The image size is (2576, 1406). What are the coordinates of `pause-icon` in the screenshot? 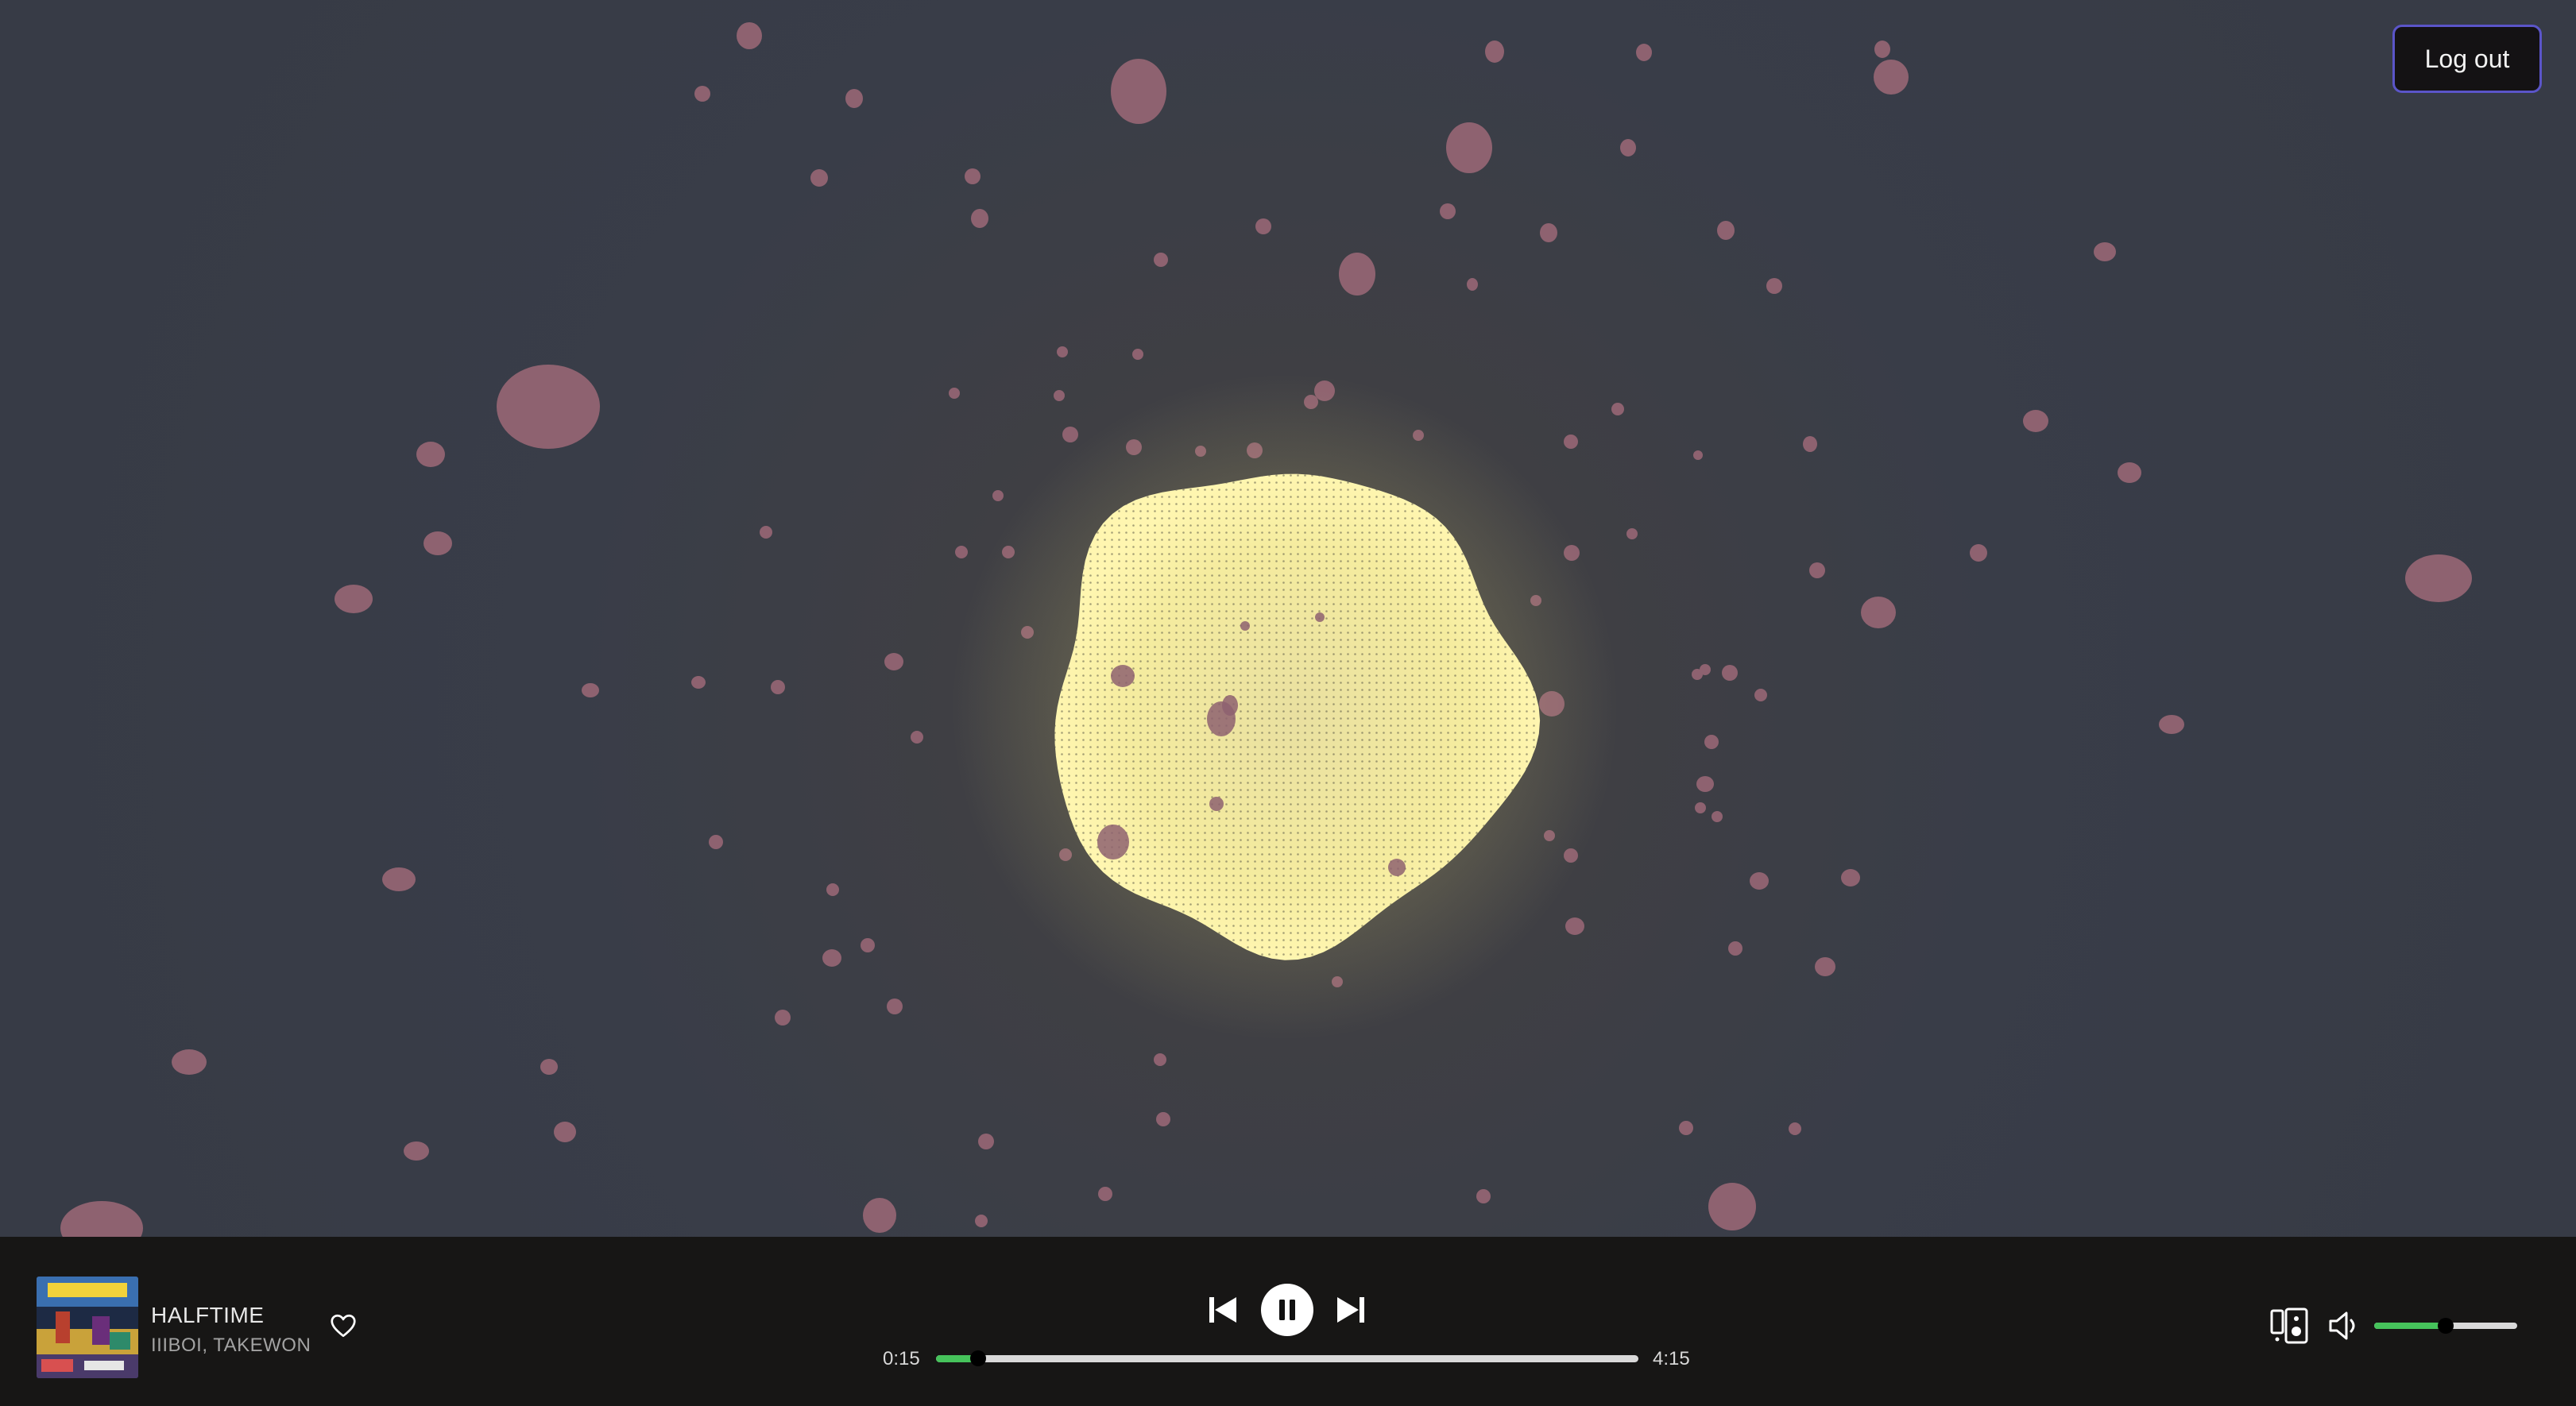 It's located at (1287, 1310).